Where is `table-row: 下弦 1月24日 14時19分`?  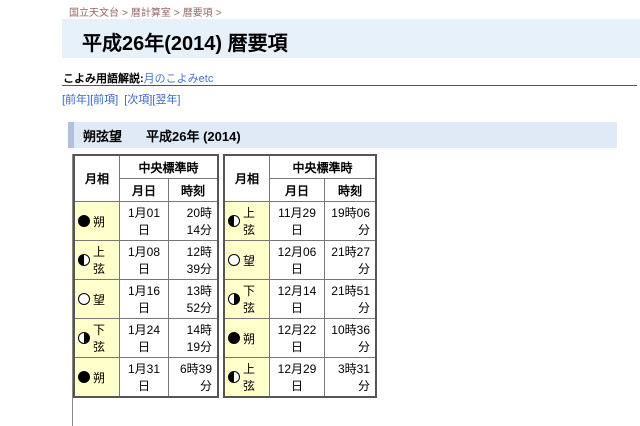 table-row: 下弦 1月24日 14時19分 is located at coordinates (146, 338).